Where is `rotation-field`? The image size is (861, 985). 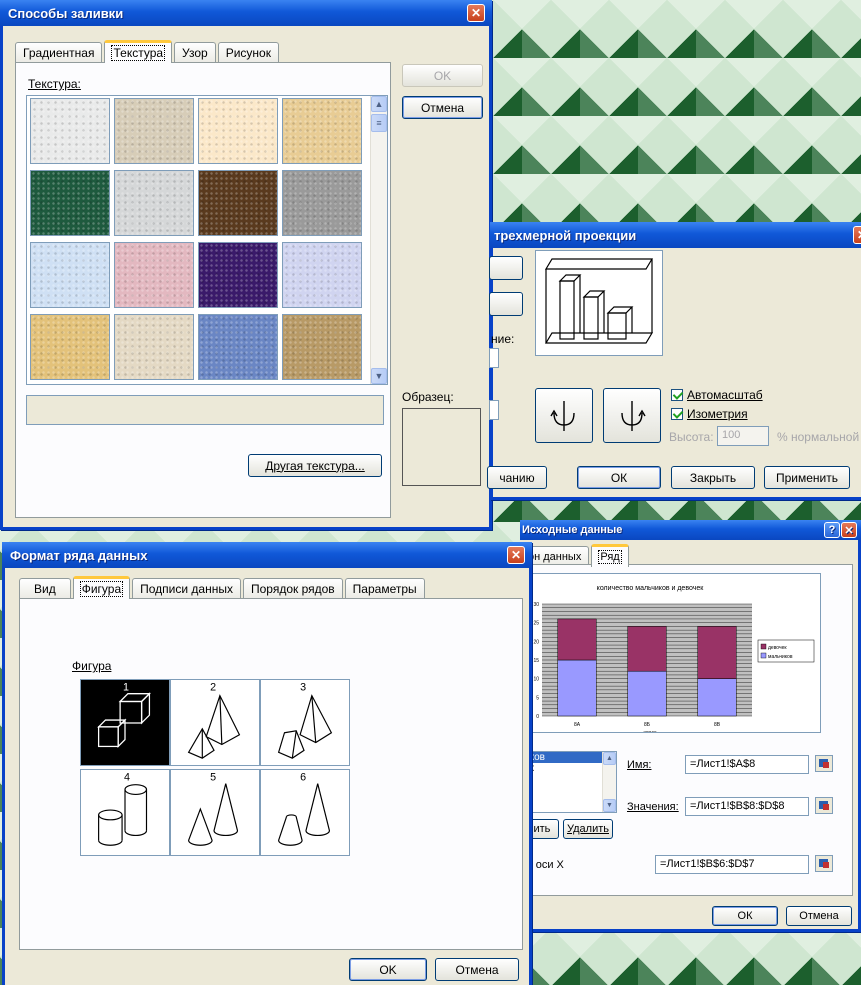
rotation-field is located at coordinates (494, 410).